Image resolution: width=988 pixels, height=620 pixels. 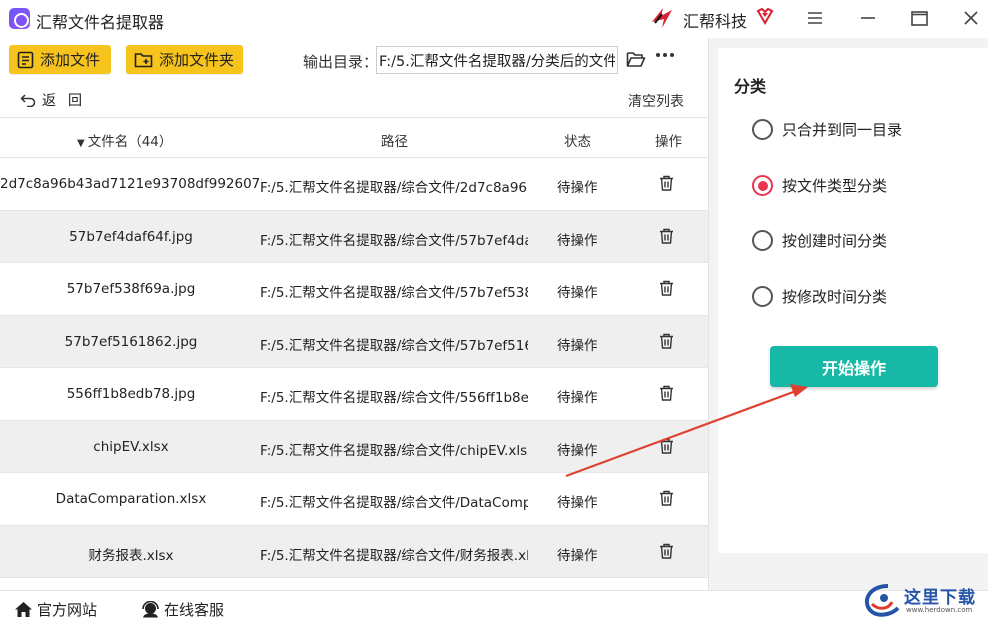 What do you see at coordinates (131, 555) in the screenshot?
I see `file-name-cell: 财务报表.xlsx` at bounding box center [131, 555].